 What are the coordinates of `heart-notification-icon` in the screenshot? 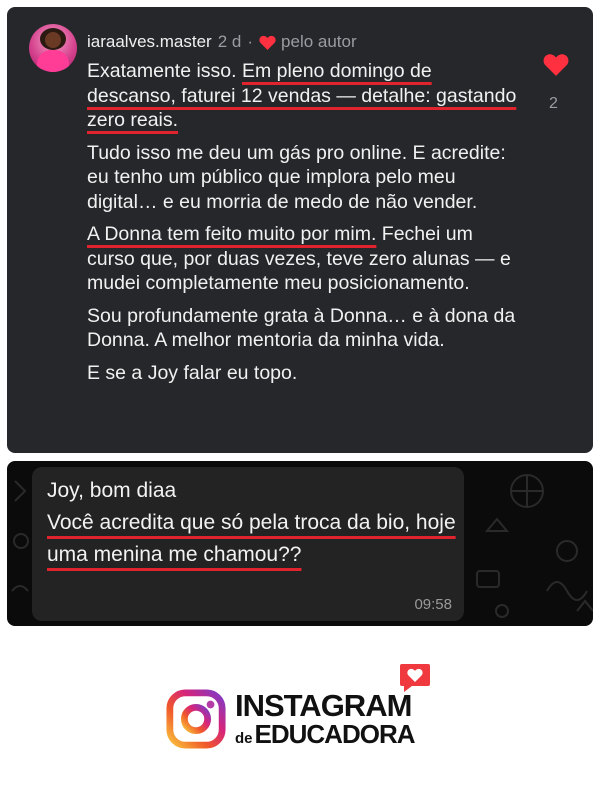 It's located at (415, 678).